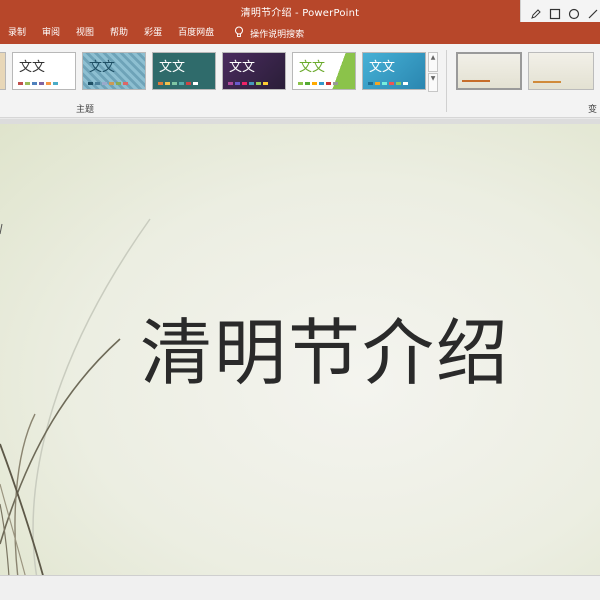 Image resolution: width=600 pixels, height=600 pixels. I want to click on theme-thumb-6: 文文, so click(394, 71).